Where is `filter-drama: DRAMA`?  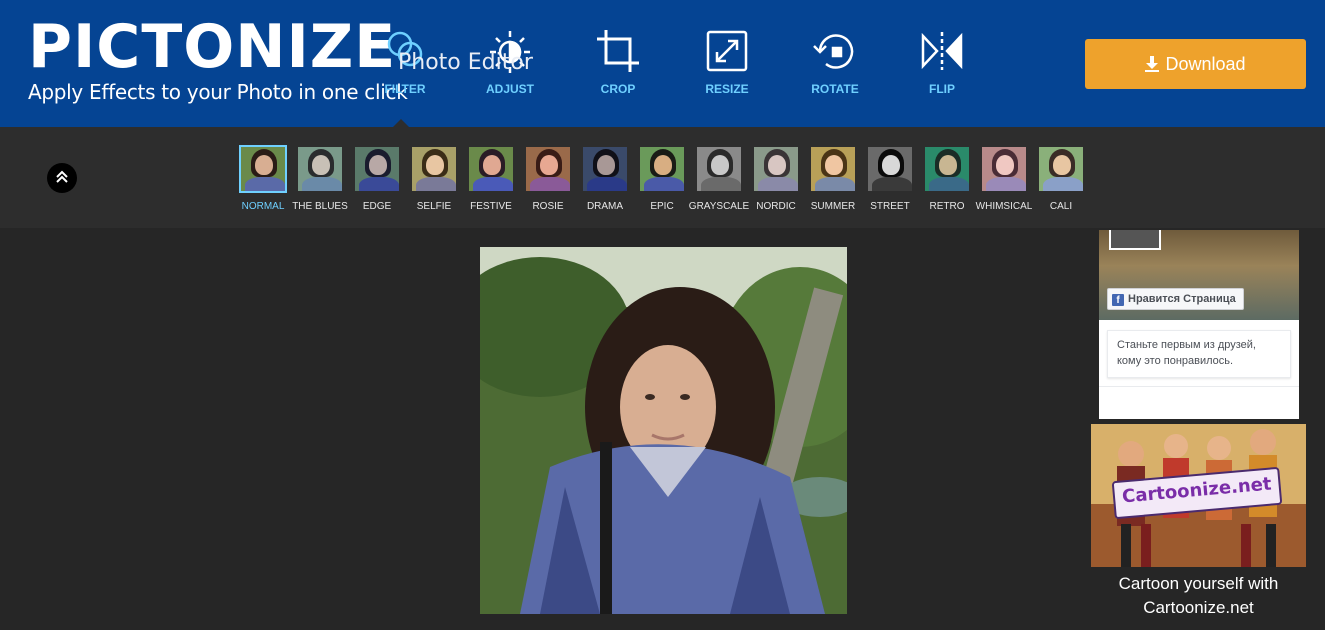
filter-drama: DRAMA is located at coordinates (605, 178).